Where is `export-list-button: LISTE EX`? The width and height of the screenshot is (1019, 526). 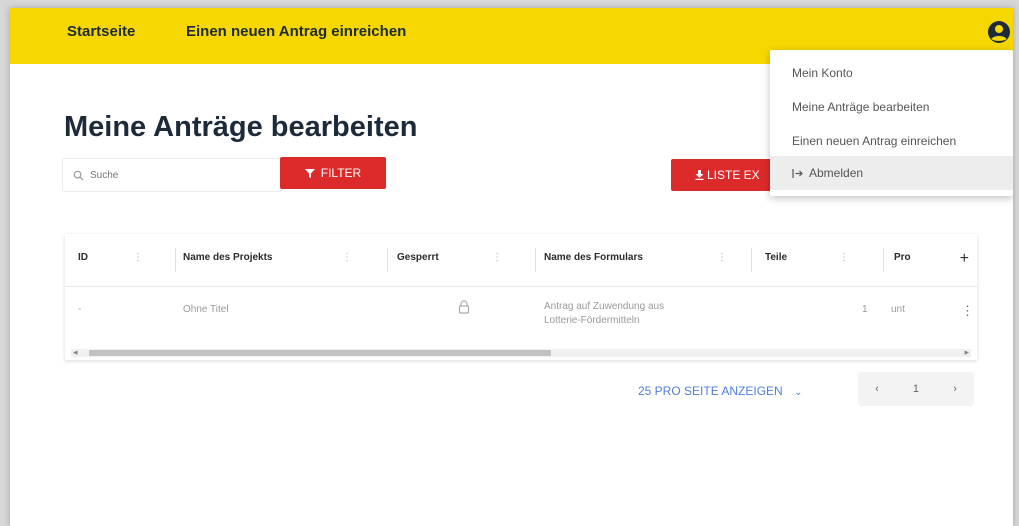
export-list-button: LISTE EX is located at coordinates (724, 175).